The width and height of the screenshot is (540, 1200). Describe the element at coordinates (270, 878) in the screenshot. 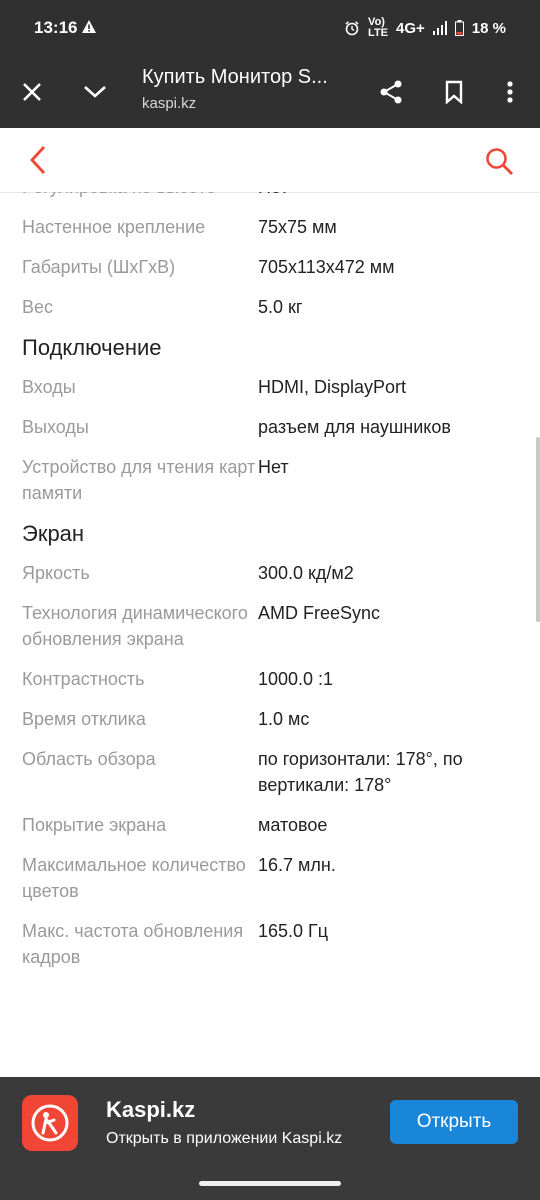

I see `spec-row: Максимальное количество цветов 16.7 млн.` at that location.